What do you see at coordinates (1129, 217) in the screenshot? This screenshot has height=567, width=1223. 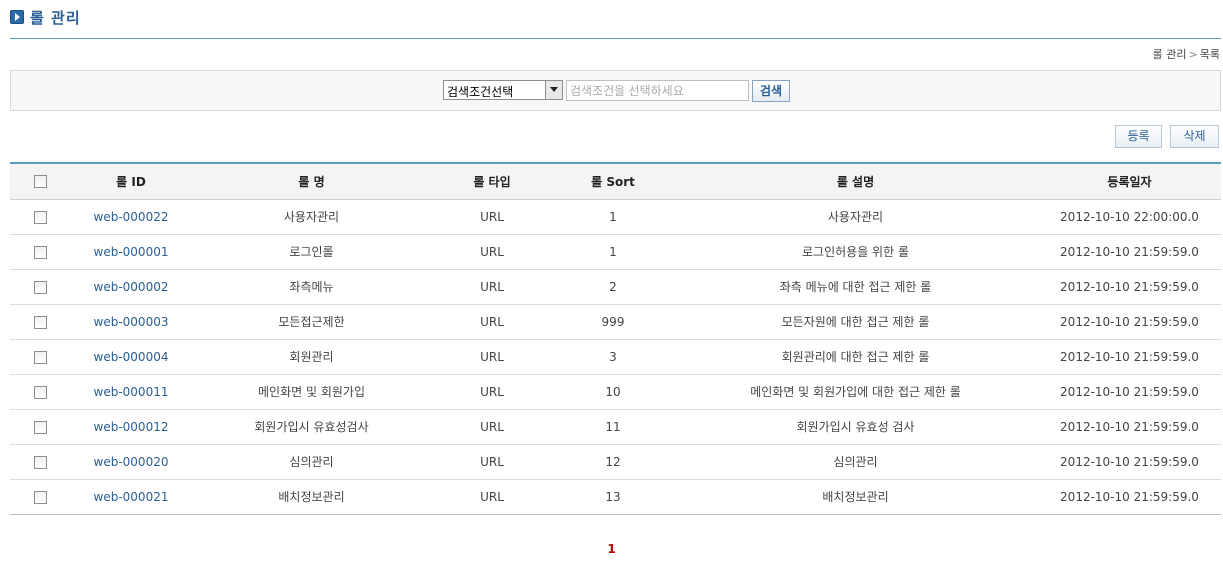 I see `reg-date-cell: 2012-10-10 22:00:00.0` at bounding box center [1129, 217].